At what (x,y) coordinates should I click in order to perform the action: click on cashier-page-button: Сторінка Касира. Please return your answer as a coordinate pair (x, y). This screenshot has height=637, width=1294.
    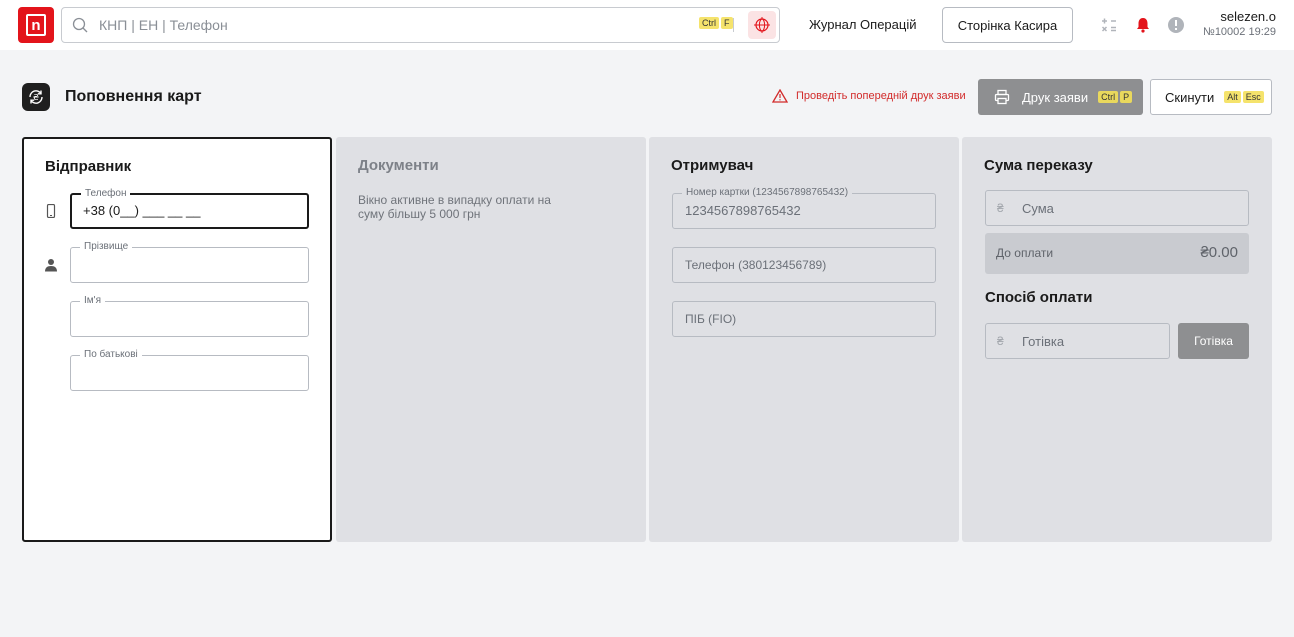
    Looking at the image, I should click on (1007, 25).